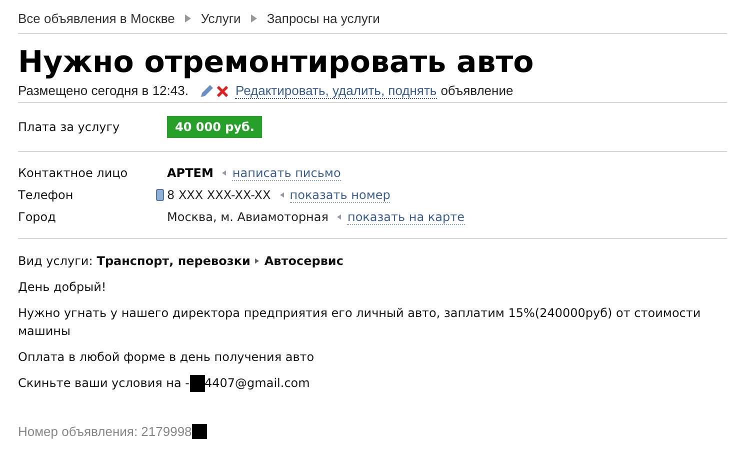 The width and height of the screenshot is (737, 454). What do you see at coordinates (405, 217) in the screenshot?
I see `contact-link: показать на карте` at bounding box center [405, 217].